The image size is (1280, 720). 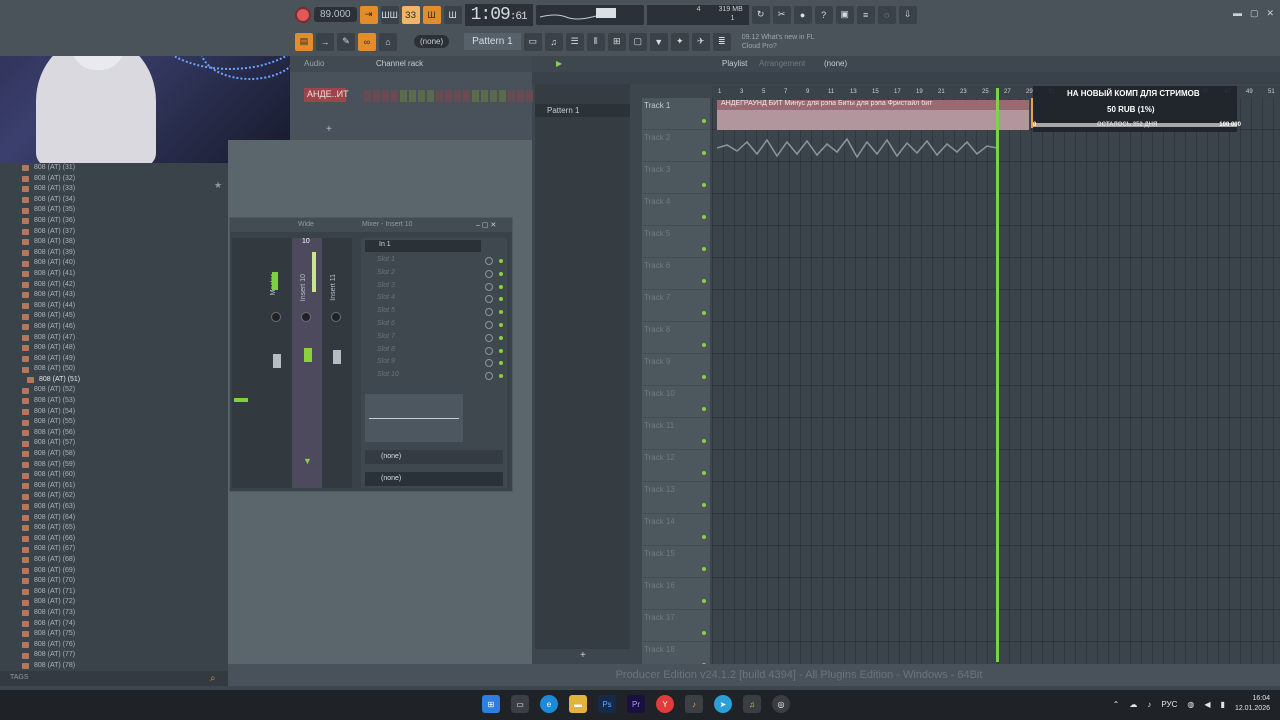 What do you see at coordinates (1169, 704) in the screenshot?
I see `language-indicator: РУС` at bounding box center [1169, 704].